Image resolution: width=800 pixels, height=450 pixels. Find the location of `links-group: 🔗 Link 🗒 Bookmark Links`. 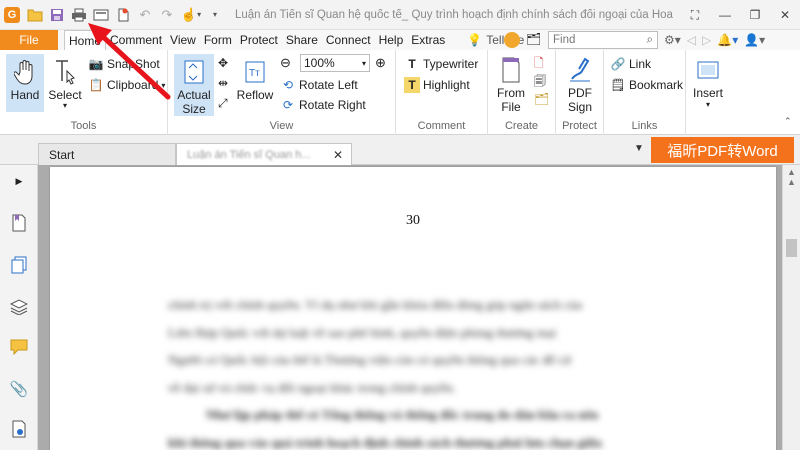

links-group: 🔗 Link 🗒 Bookmark Links is located at coordinates (645, 92).